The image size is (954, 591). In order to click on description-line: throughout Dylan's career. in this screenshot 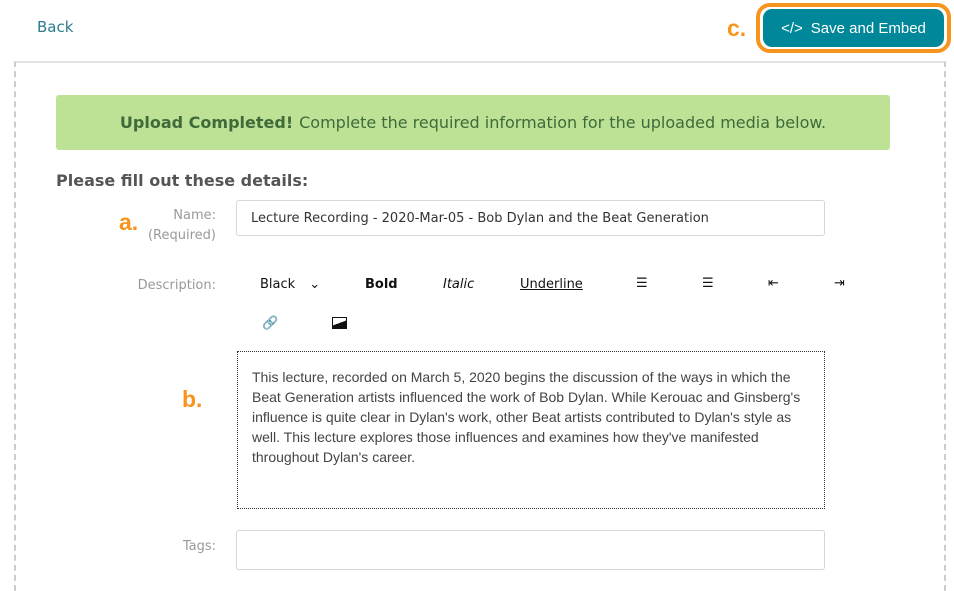, I will do `click(333, 457)`.